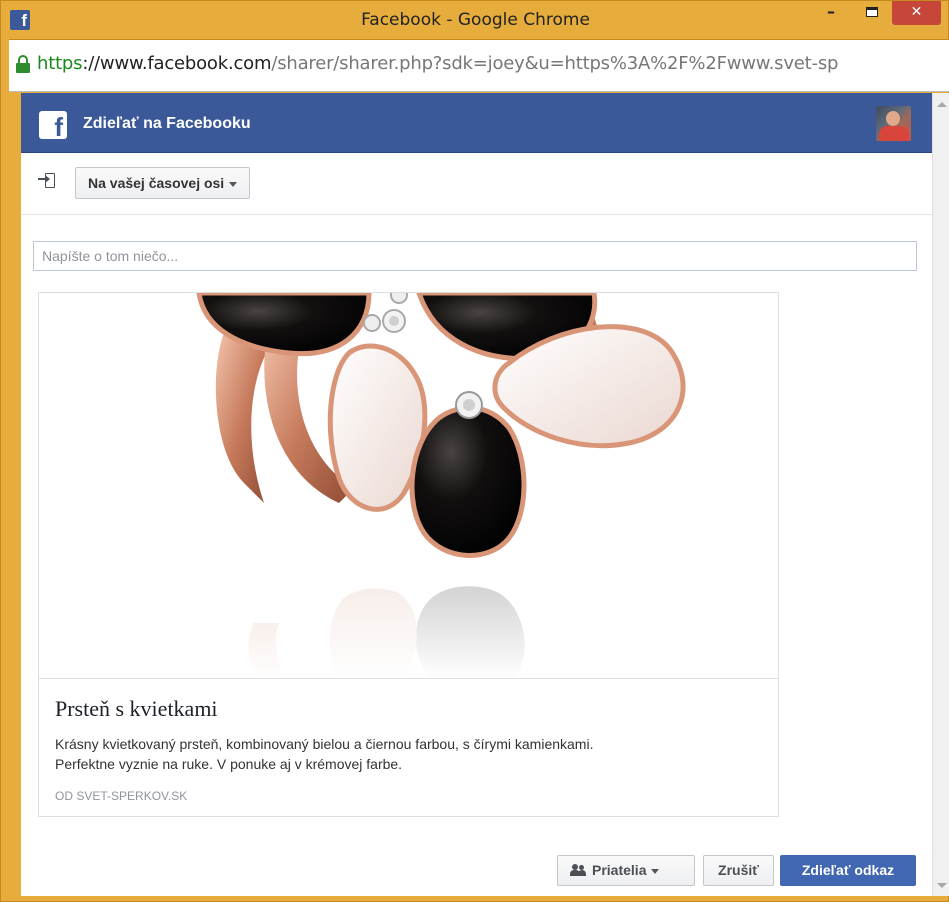  What do you see at coordinates (893, 123) in the screenshot?
I see `avatar` at bounding box center [893, 123].